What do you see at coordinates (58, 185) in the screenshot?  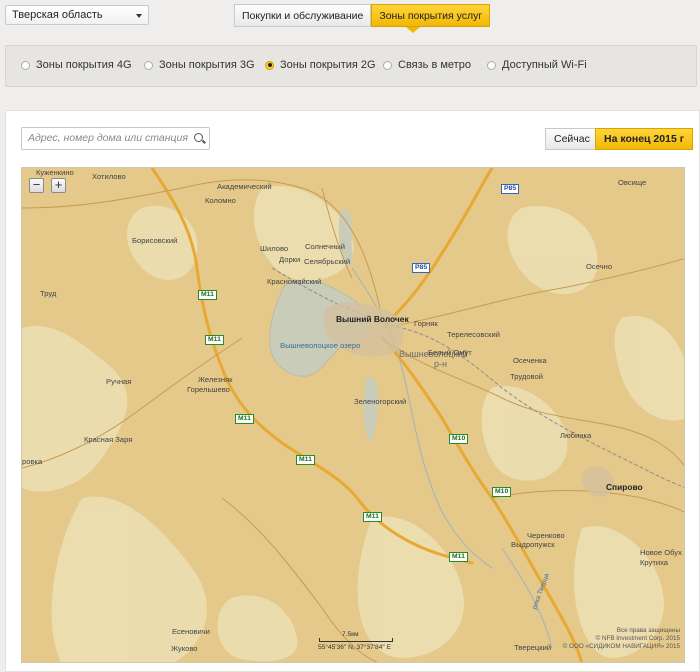 I see `zoom-in-button: +` at bounding box center [58, 185].